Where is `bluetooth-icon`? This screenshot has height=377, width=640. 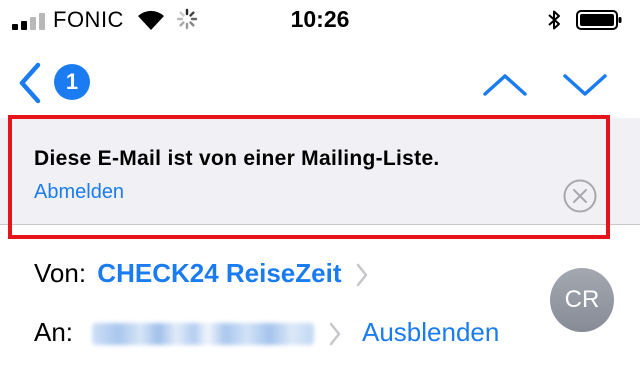
bluetooth-icon is located at coordinates (554, 20).